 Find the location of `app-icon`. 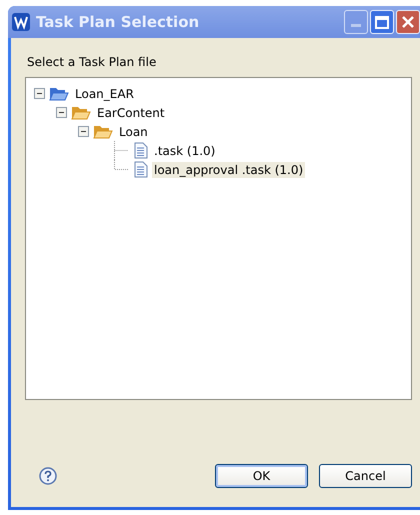

app-icon is located at coordinates (21, 22).